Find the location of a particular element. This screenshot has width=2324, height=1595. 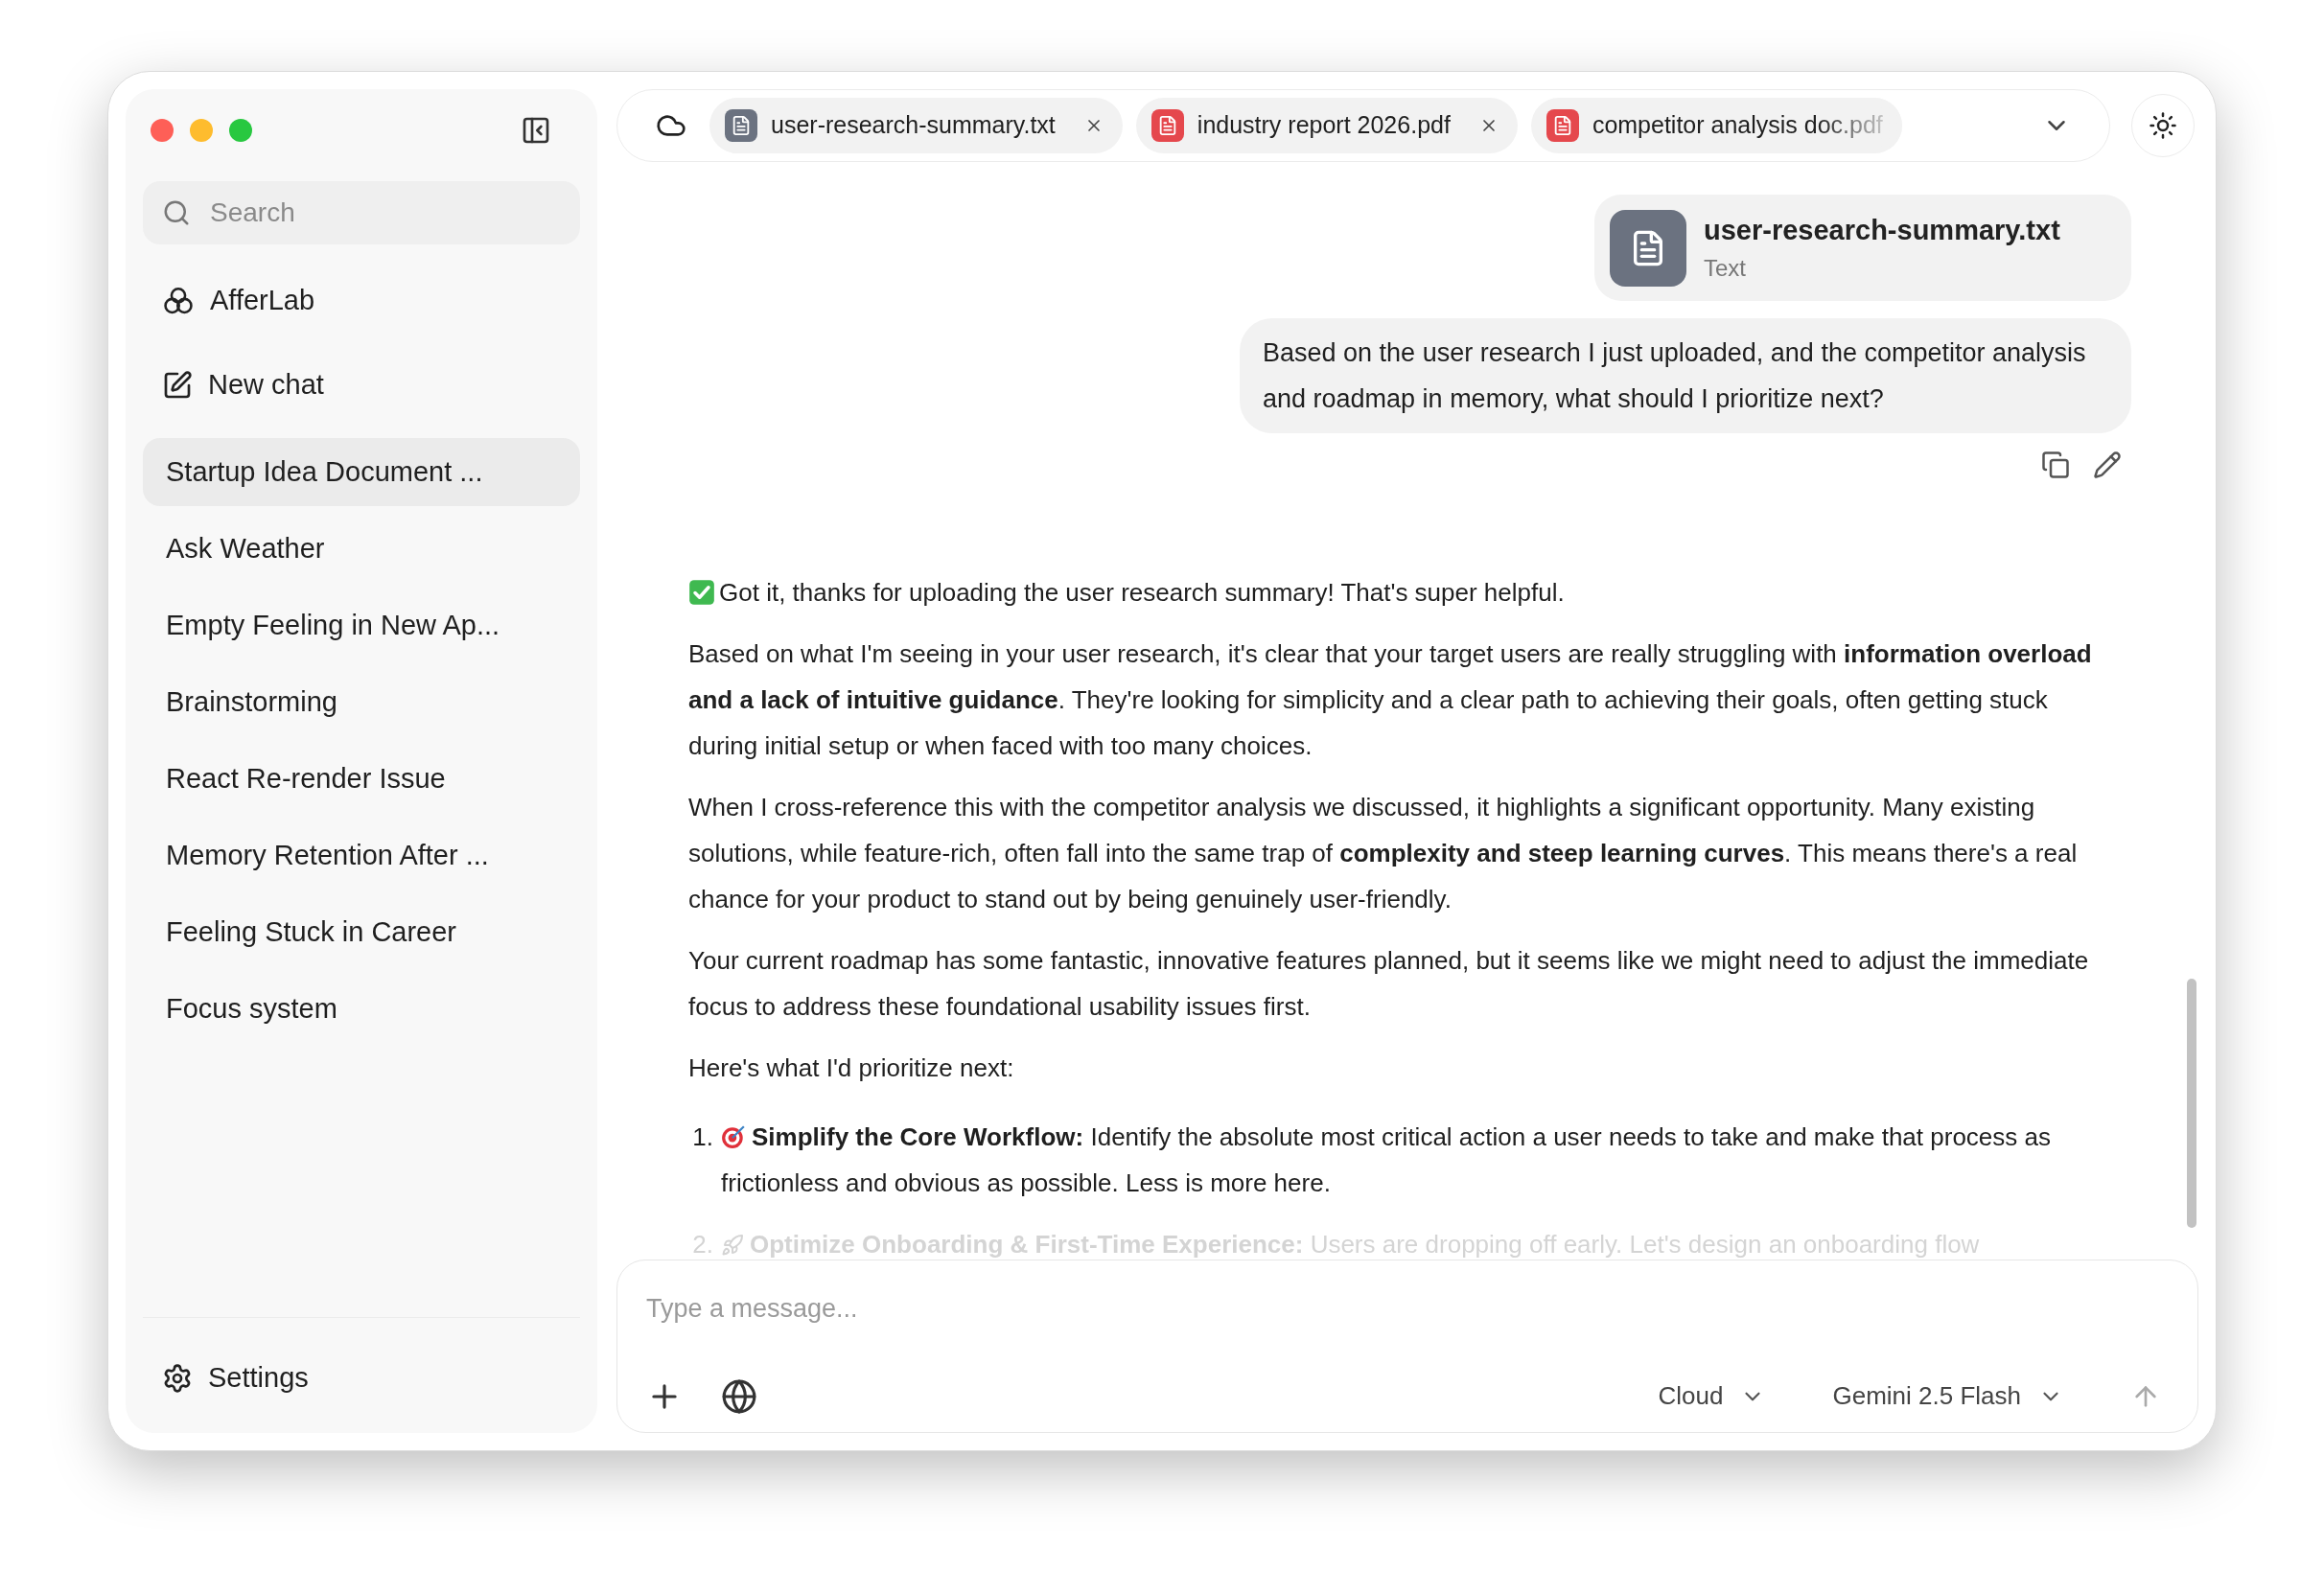

workspace-link: AfferLab is located at coordinates (361, 301).